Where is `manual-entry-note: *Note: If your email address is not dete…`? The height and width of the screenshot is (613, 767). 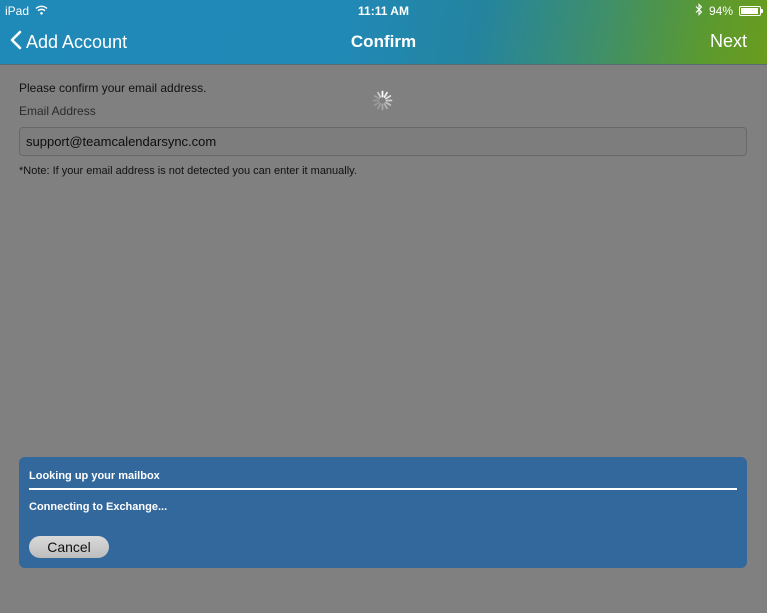
manual-entry-note: *Note: If your email address is not dete… is located at coordinates (188, 171).